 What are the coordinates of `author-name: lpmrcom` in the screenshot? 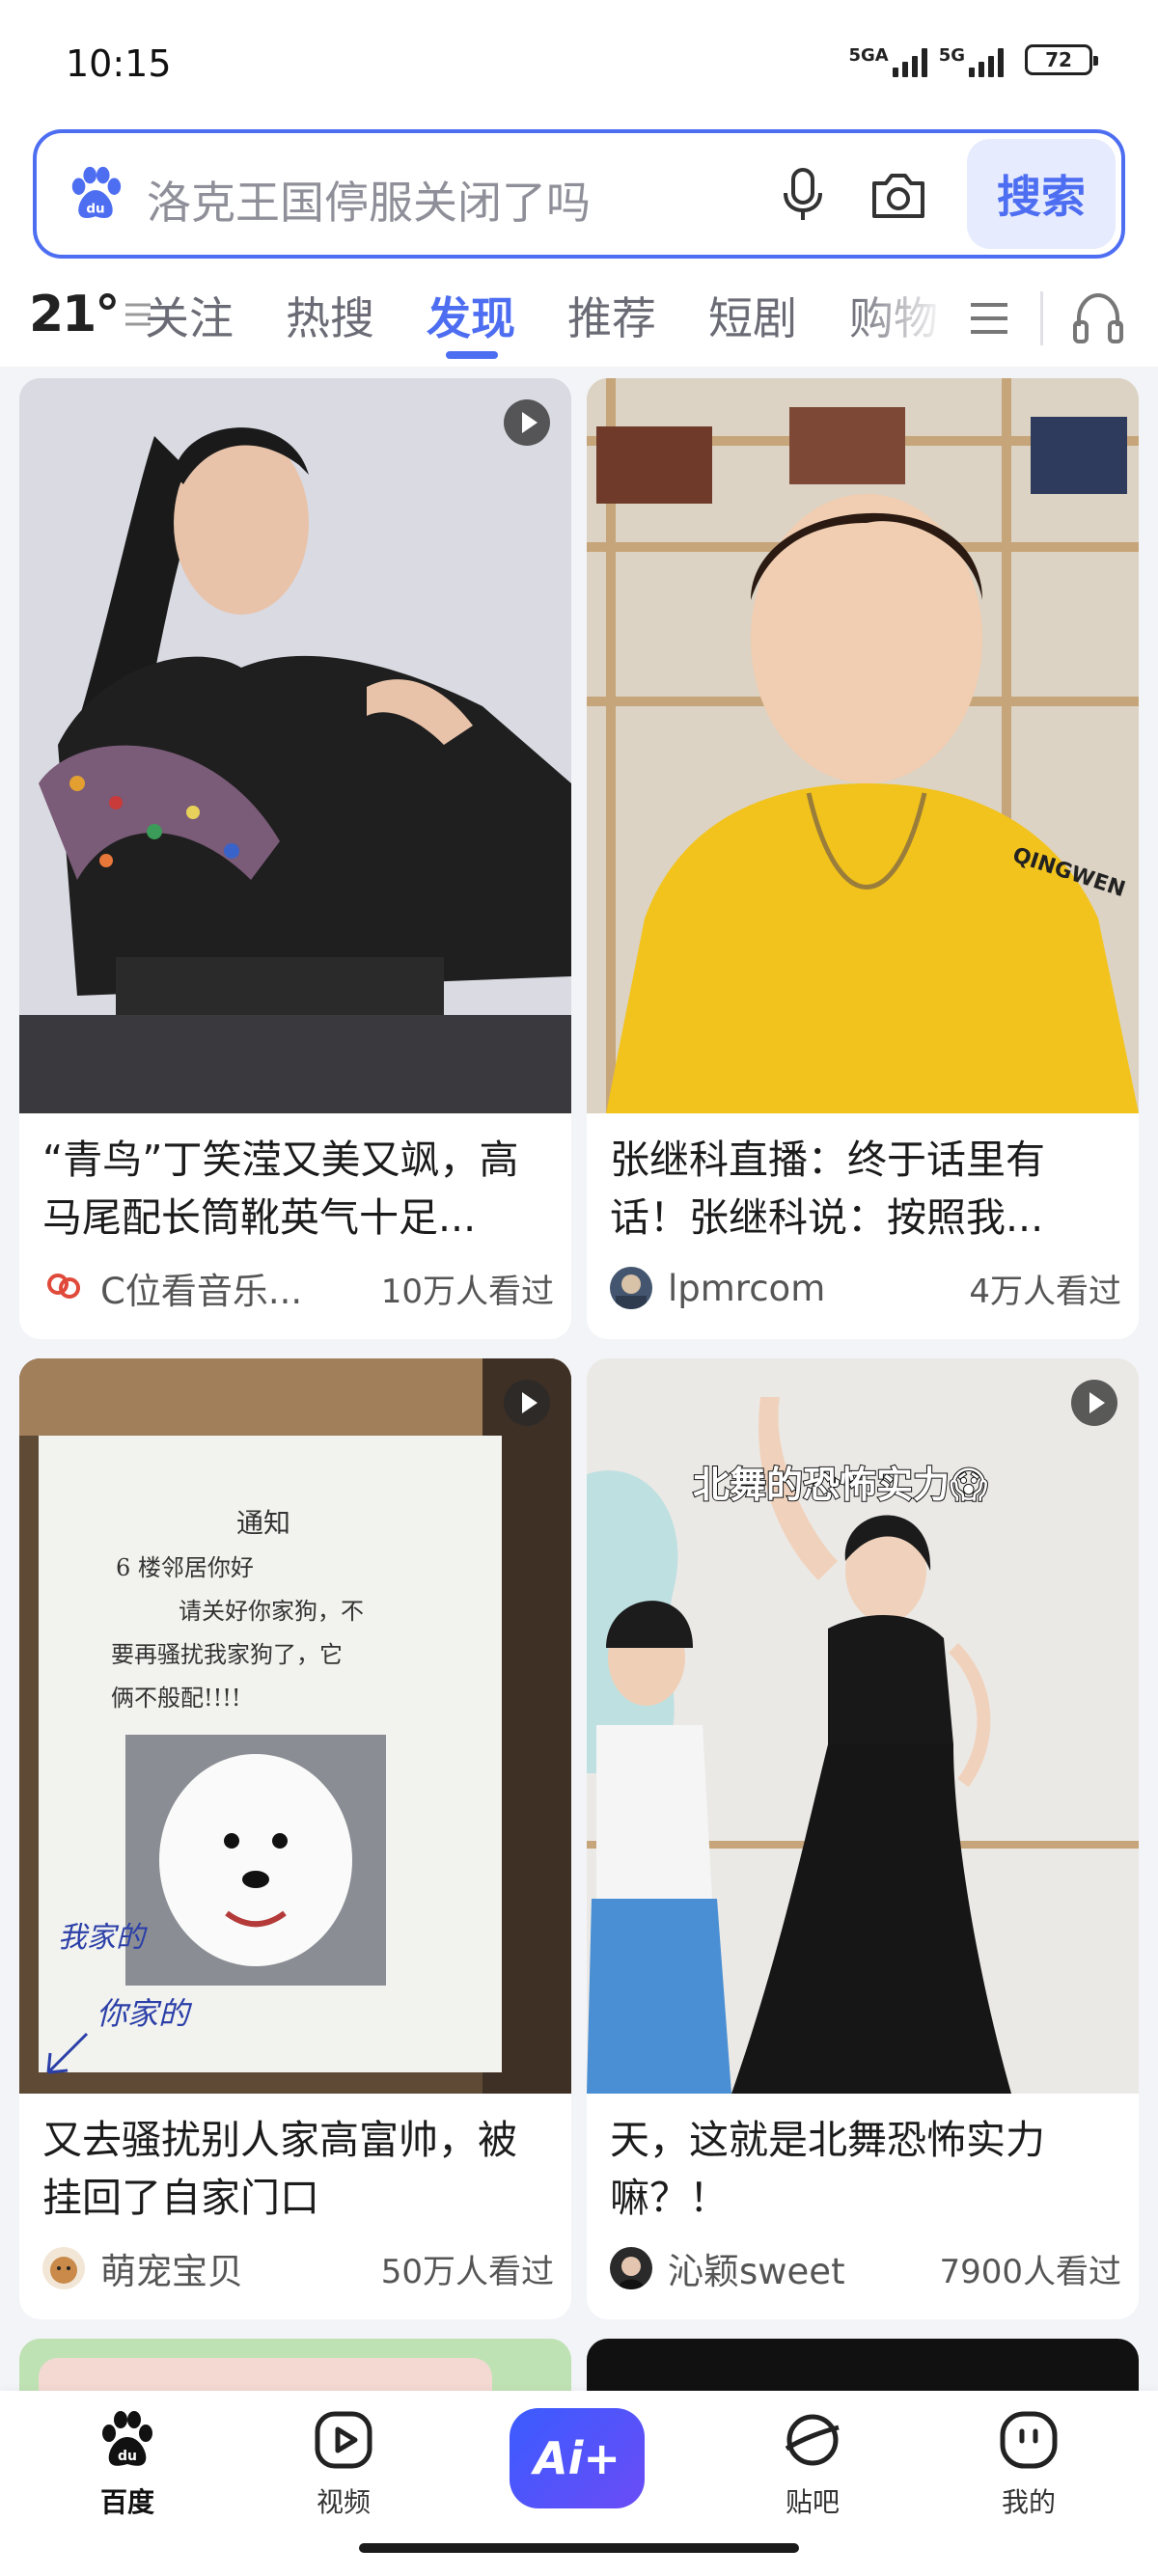 It's located at (818, 1289).